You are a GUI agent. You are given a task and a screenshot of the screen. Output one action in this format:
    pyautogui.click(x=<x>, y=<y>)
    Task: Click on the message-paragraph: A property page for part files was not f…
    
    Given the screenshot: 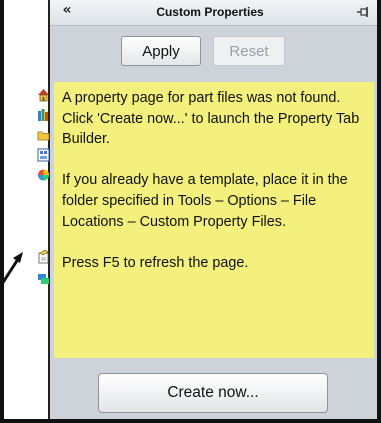 What is the action you would take?
    pyautogui.click(x=211, y=119)
    